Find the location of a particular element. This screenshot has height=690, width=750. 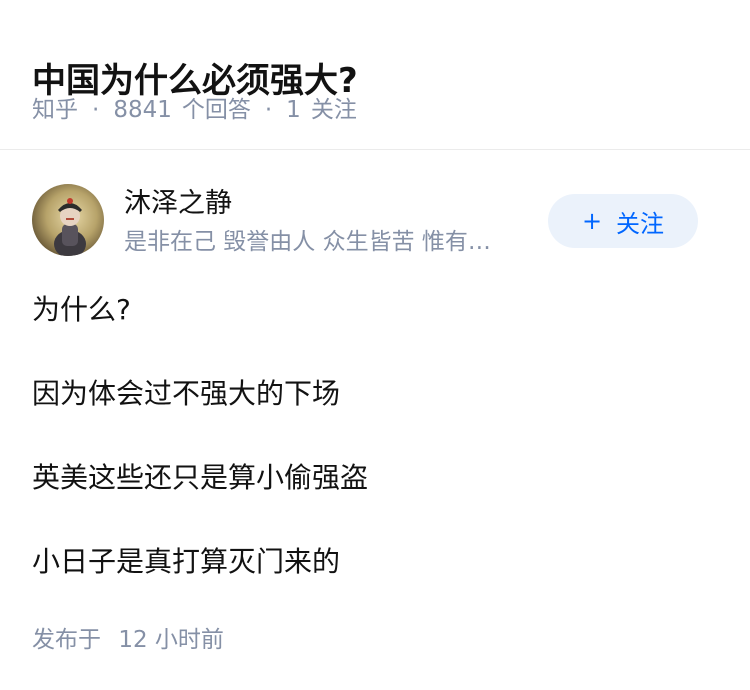

question-meta: 知乎 · 8841 个回答 · 1 关注 is located at coordinates (194, 110).